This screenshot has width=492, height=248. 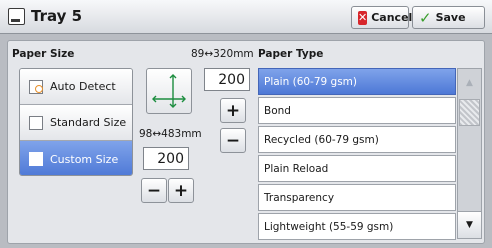 I want to click on auto-detect-button: Auto Detect, so click(x=76, y=87).